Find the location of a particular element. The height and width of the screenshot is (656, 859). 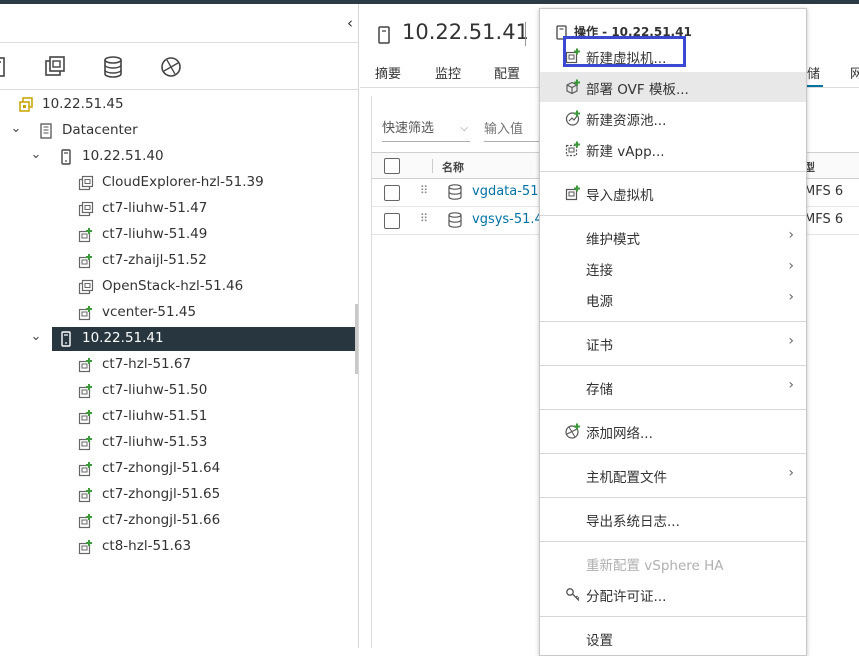

menu-item-label: 设置 is located at coordinates (599, 641).